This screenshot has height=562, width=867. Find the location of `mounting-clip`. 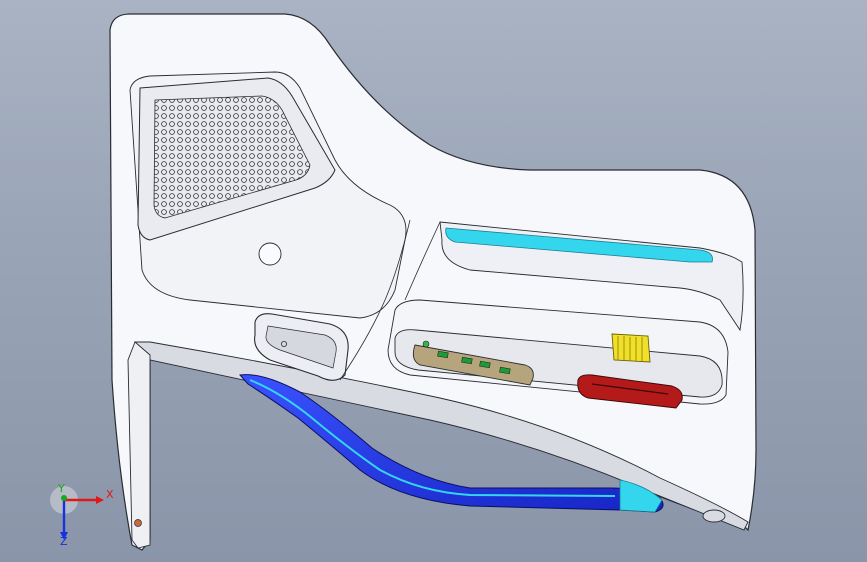

mounting-clip is located at coordinates (714, 516).